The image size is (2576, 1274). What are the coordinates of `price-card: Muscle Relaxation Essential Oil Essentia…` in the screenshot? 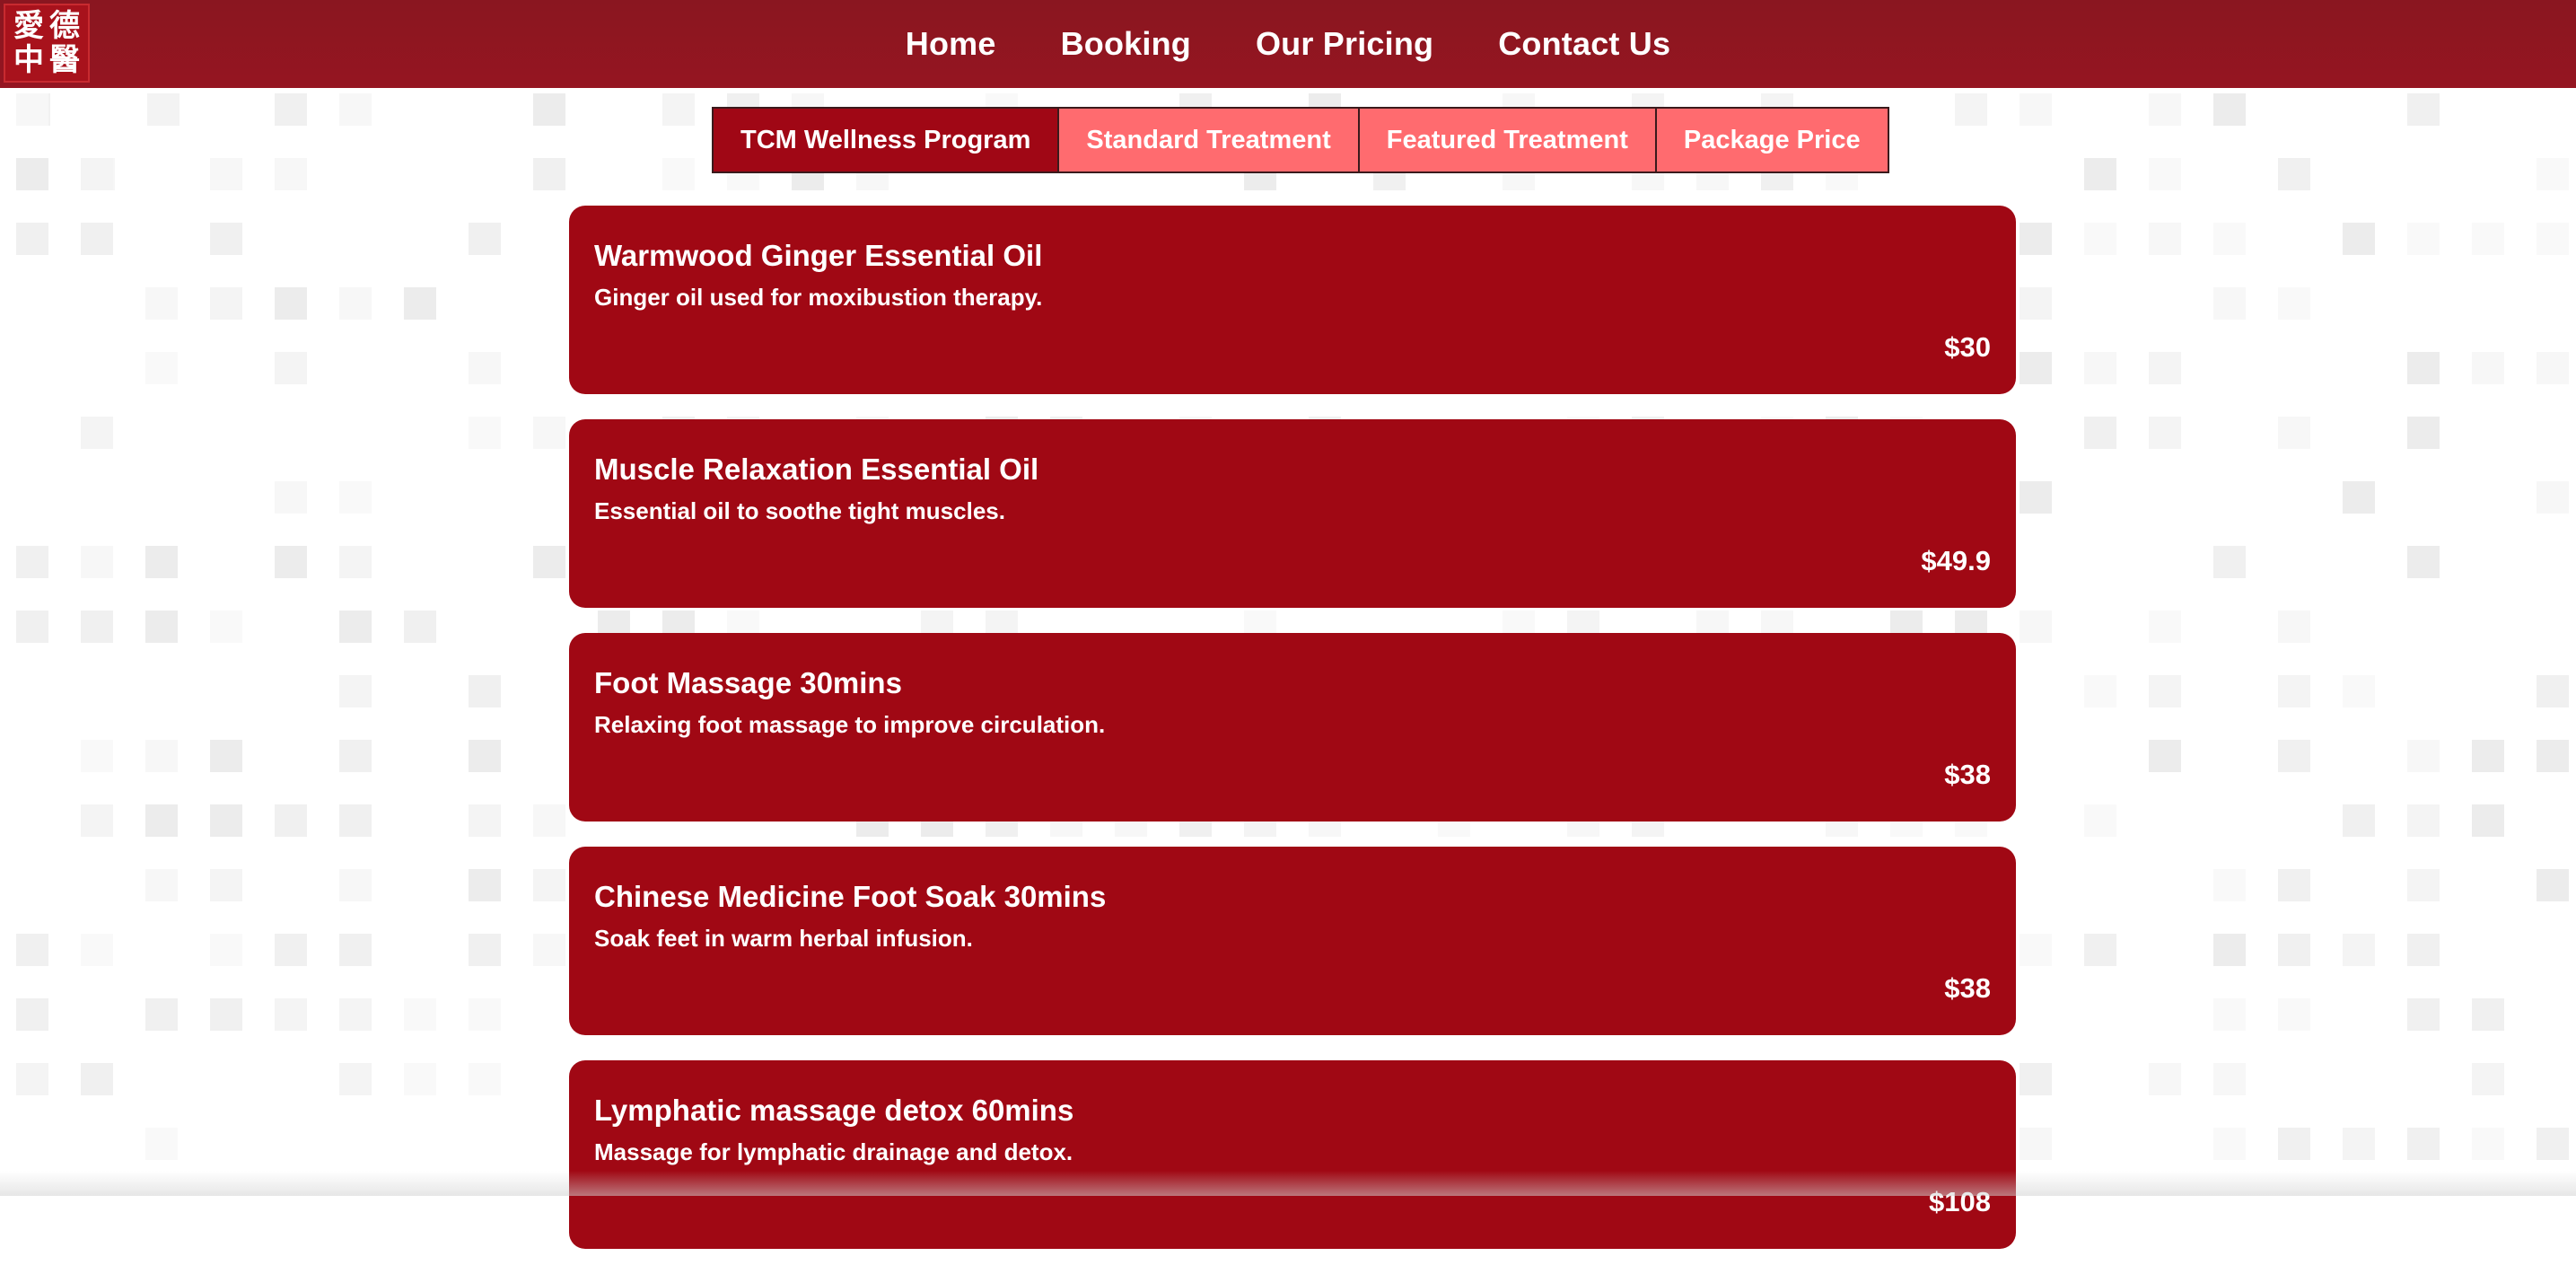 It's located at (1292, 513).